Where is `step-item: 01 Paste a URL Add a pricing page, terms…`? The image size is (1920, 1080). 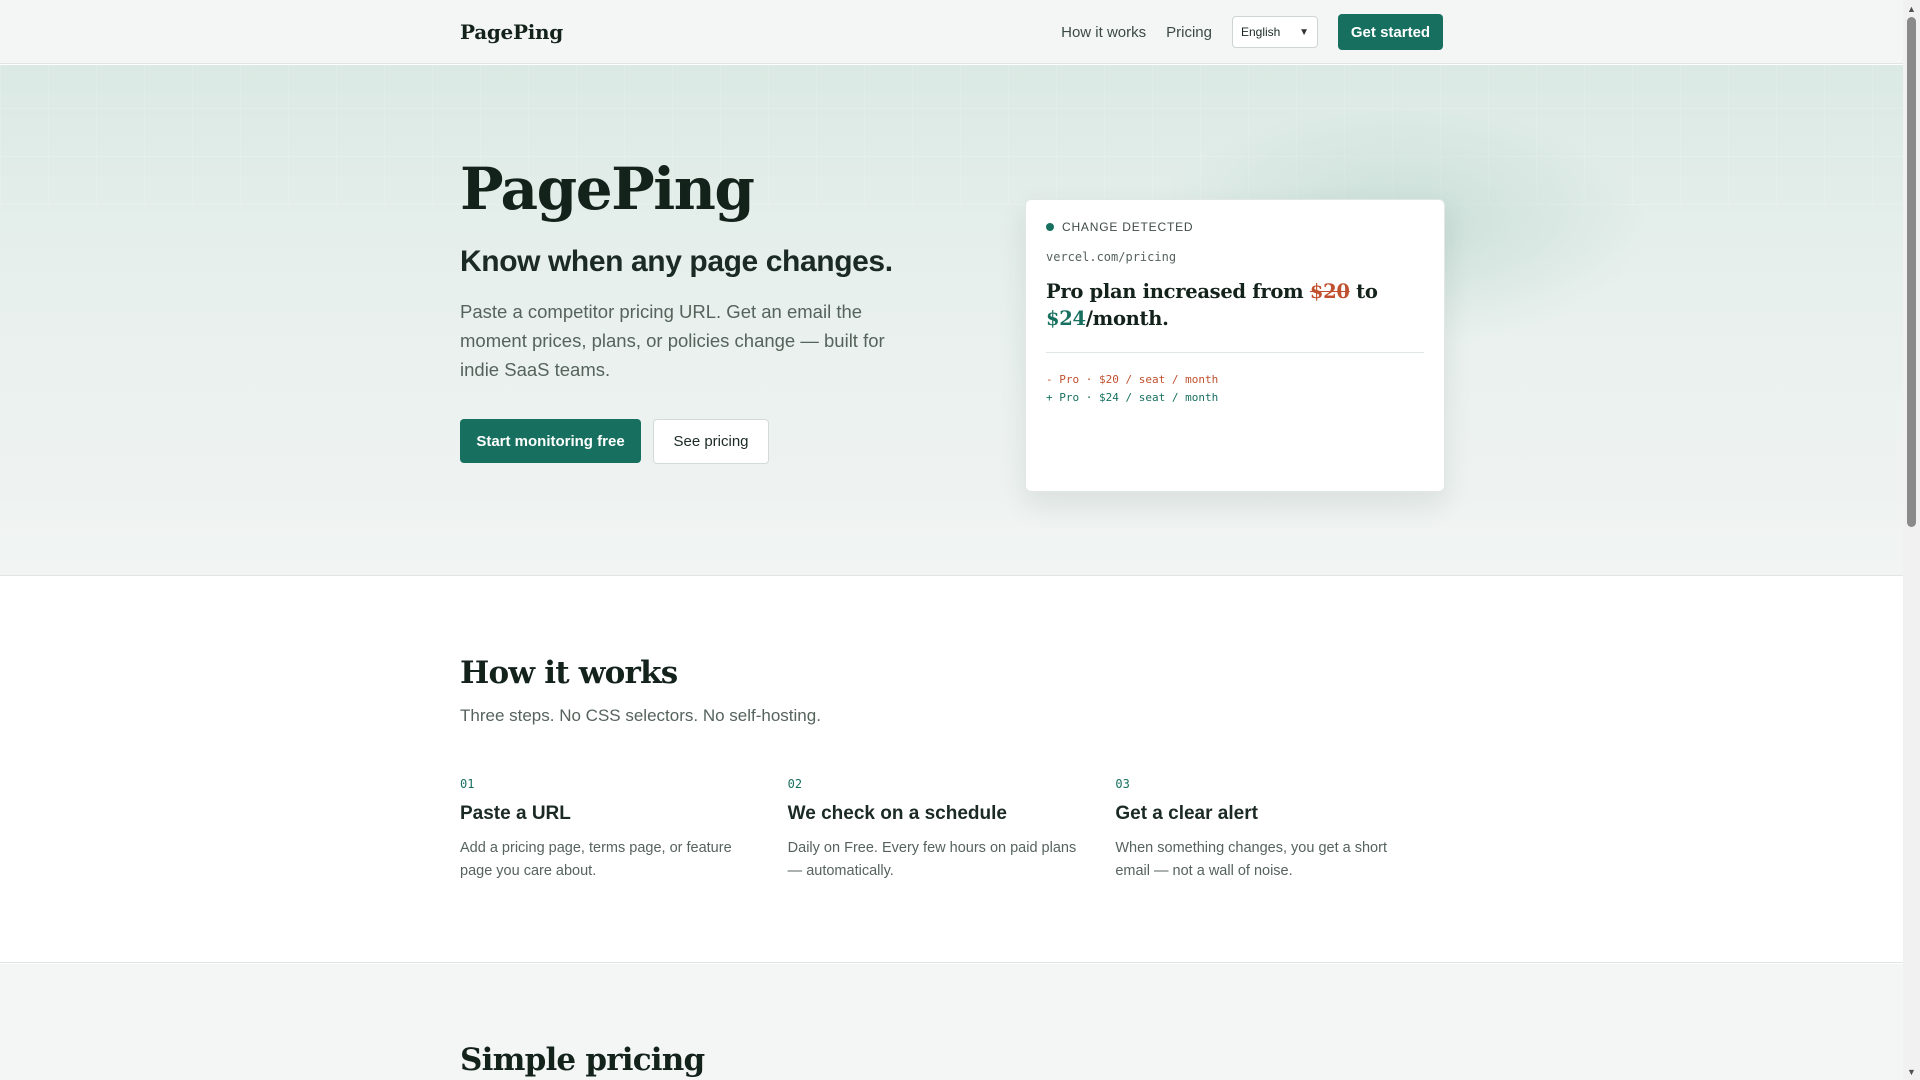 step-item: 01 Paste a URL Add a pricing page, terms… is located at coordinates (624, 830).